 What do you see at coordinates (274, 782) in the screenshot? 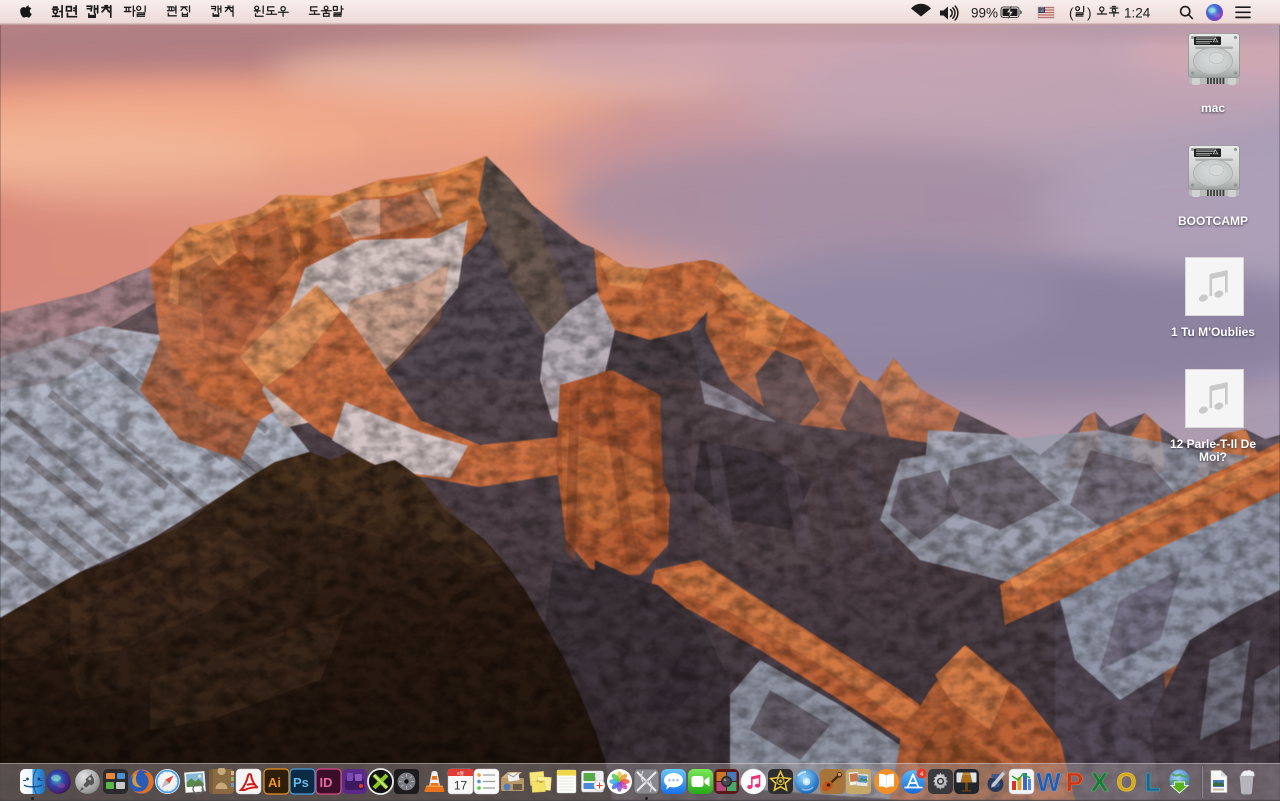
I see `svg-text: Ai` at bounding box center [274, 782].